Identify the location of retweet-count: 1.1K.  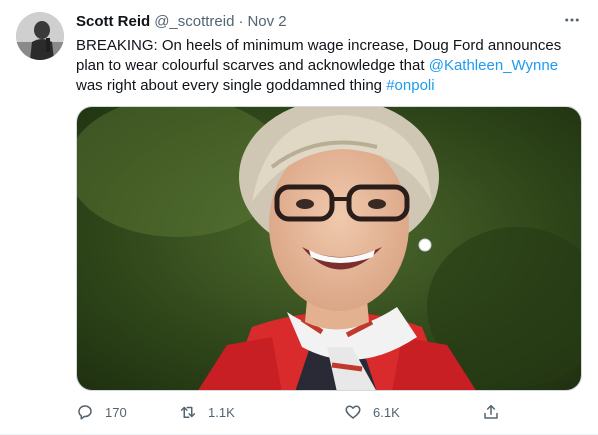
(221, 412).